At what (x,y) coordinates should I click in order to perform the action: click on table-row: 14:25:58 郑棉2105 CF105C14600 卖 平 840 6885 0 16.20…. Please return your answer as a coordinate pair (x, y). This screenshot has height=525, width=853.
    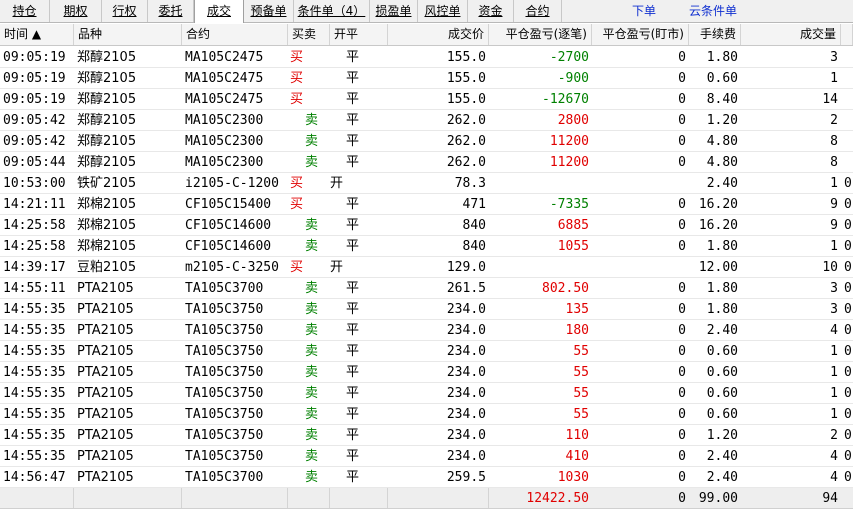
    Looking at the image, I should click on (426, 225).